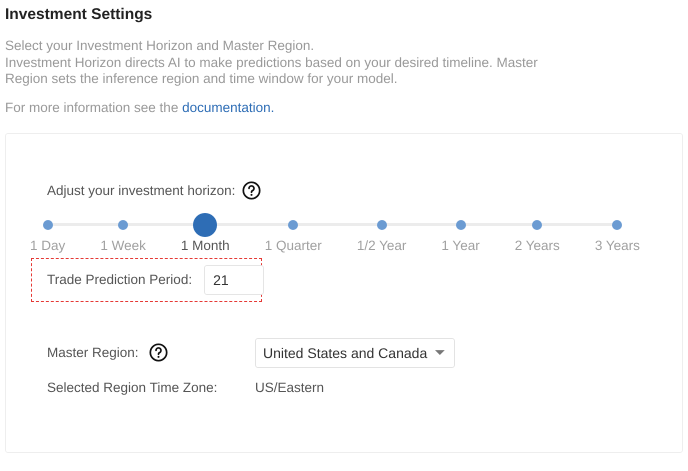 The image size is (688, 471). I want to click on documentation-link: documentation., so click(228, 107).